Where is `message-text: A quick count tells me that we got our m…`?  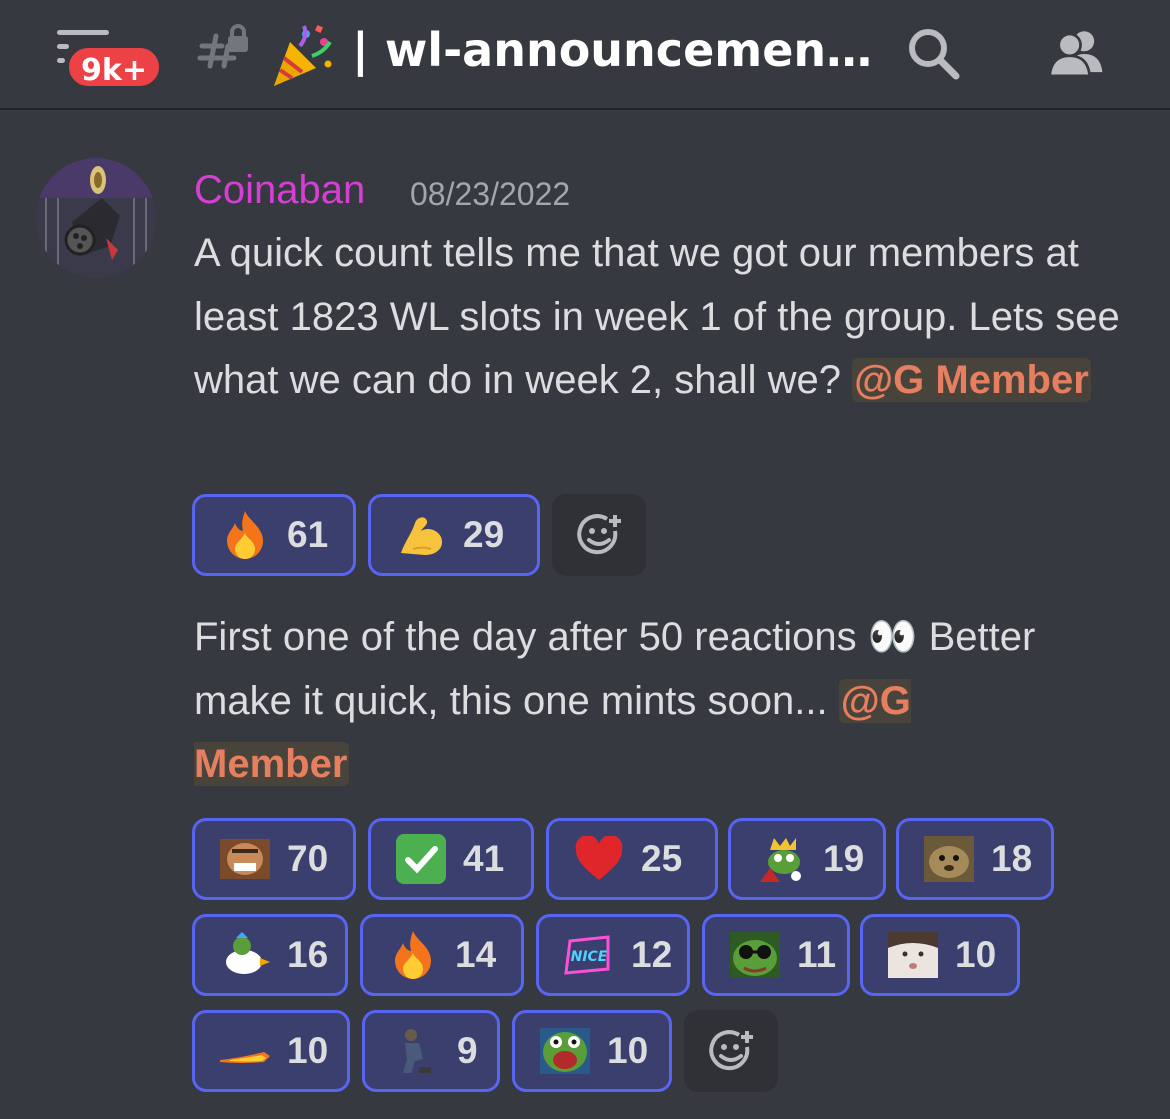 message-text: A quick count tells me that we got our m… is located at coordinates (664, 317).